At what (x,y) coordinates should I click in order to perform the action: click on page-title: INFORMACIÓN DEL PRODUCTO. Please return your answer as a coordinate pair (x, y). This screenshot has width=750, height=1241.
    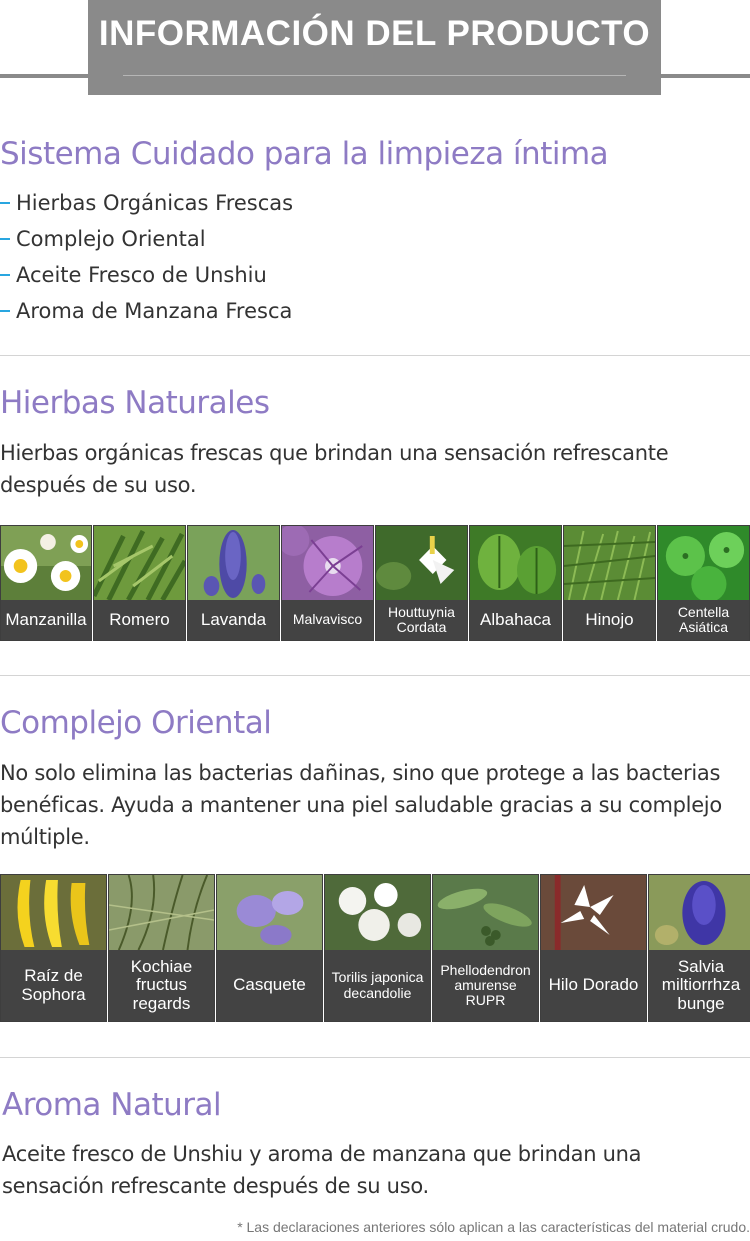
    Looking at the image, I should click on (374, 33).